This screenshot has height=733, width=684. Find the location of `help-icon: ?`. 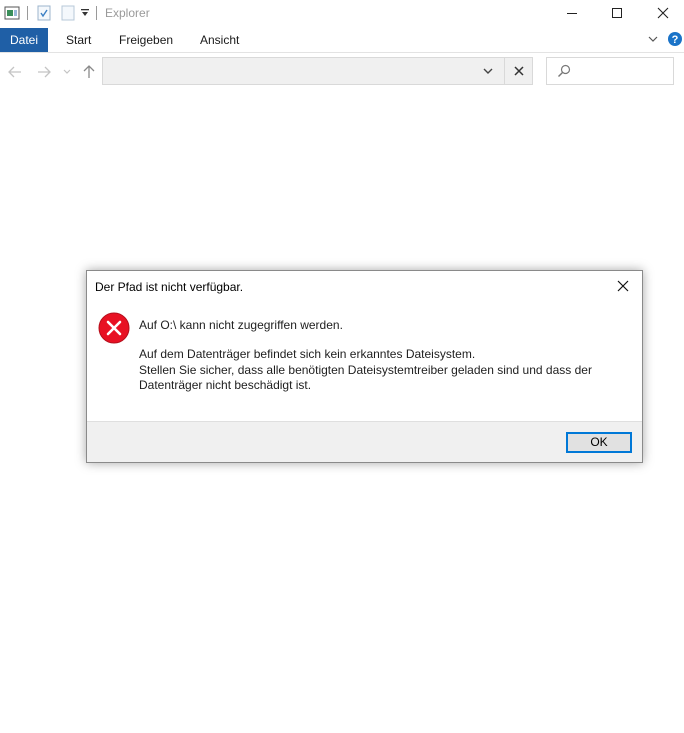

help-icon: ? is located at coordinates (675, 41).